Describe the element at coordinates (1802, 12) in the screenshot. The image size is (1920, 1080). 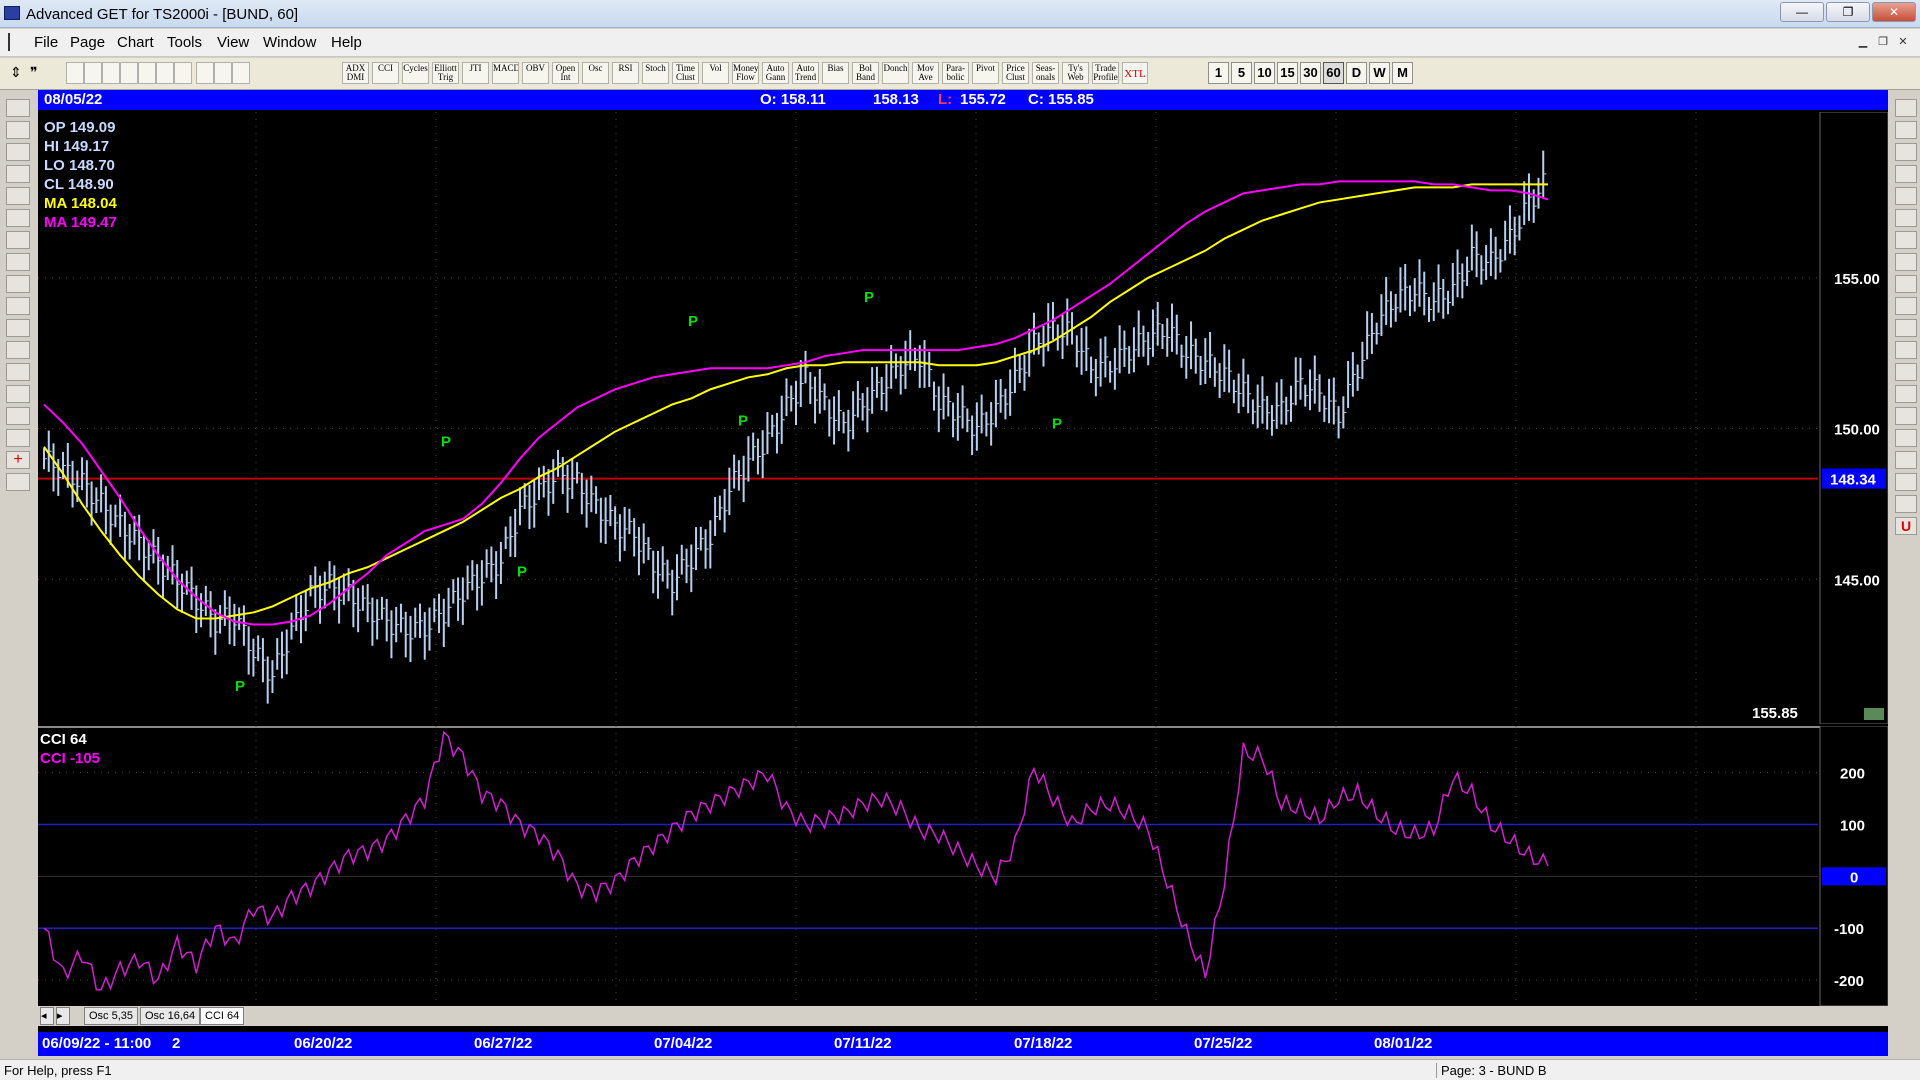
I see `minimize-button: —` at that location.